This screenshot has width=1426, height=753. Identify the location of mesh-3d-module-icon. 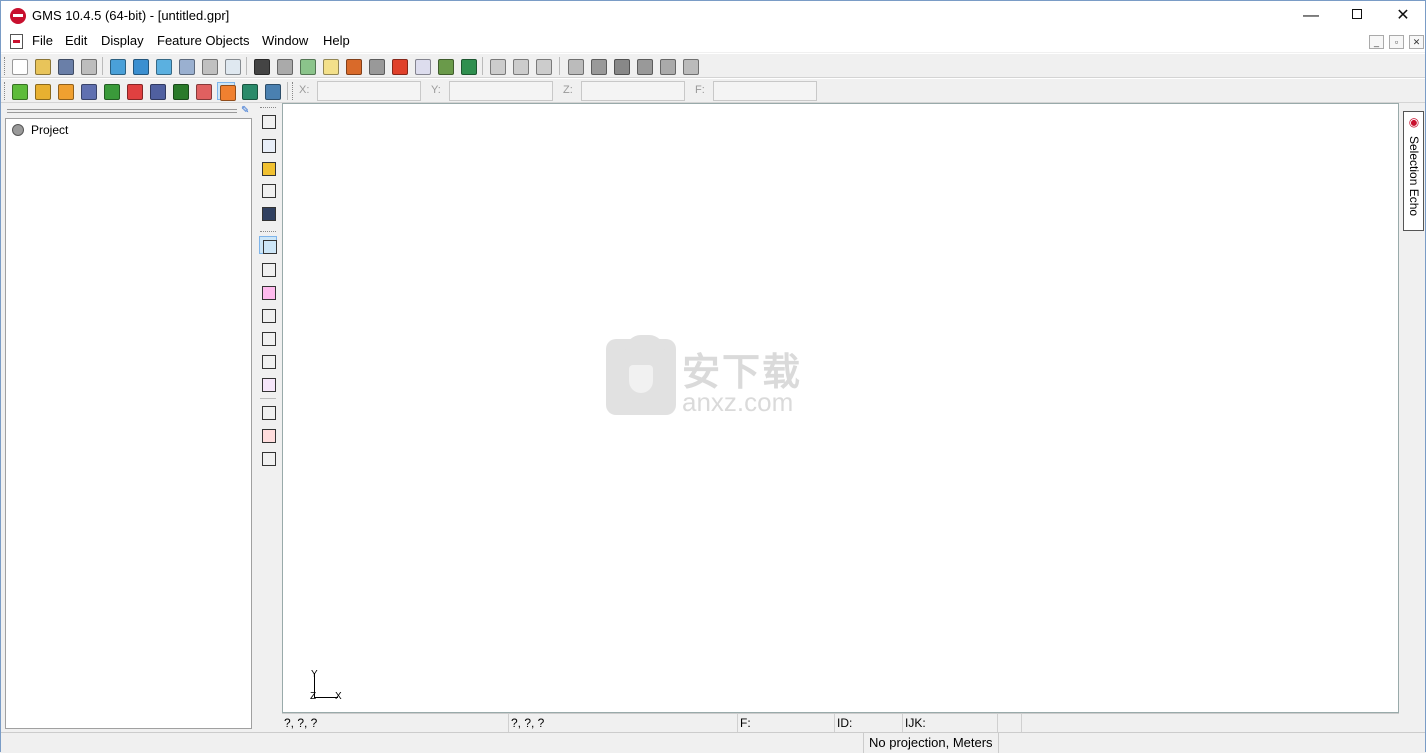
(157, 91).